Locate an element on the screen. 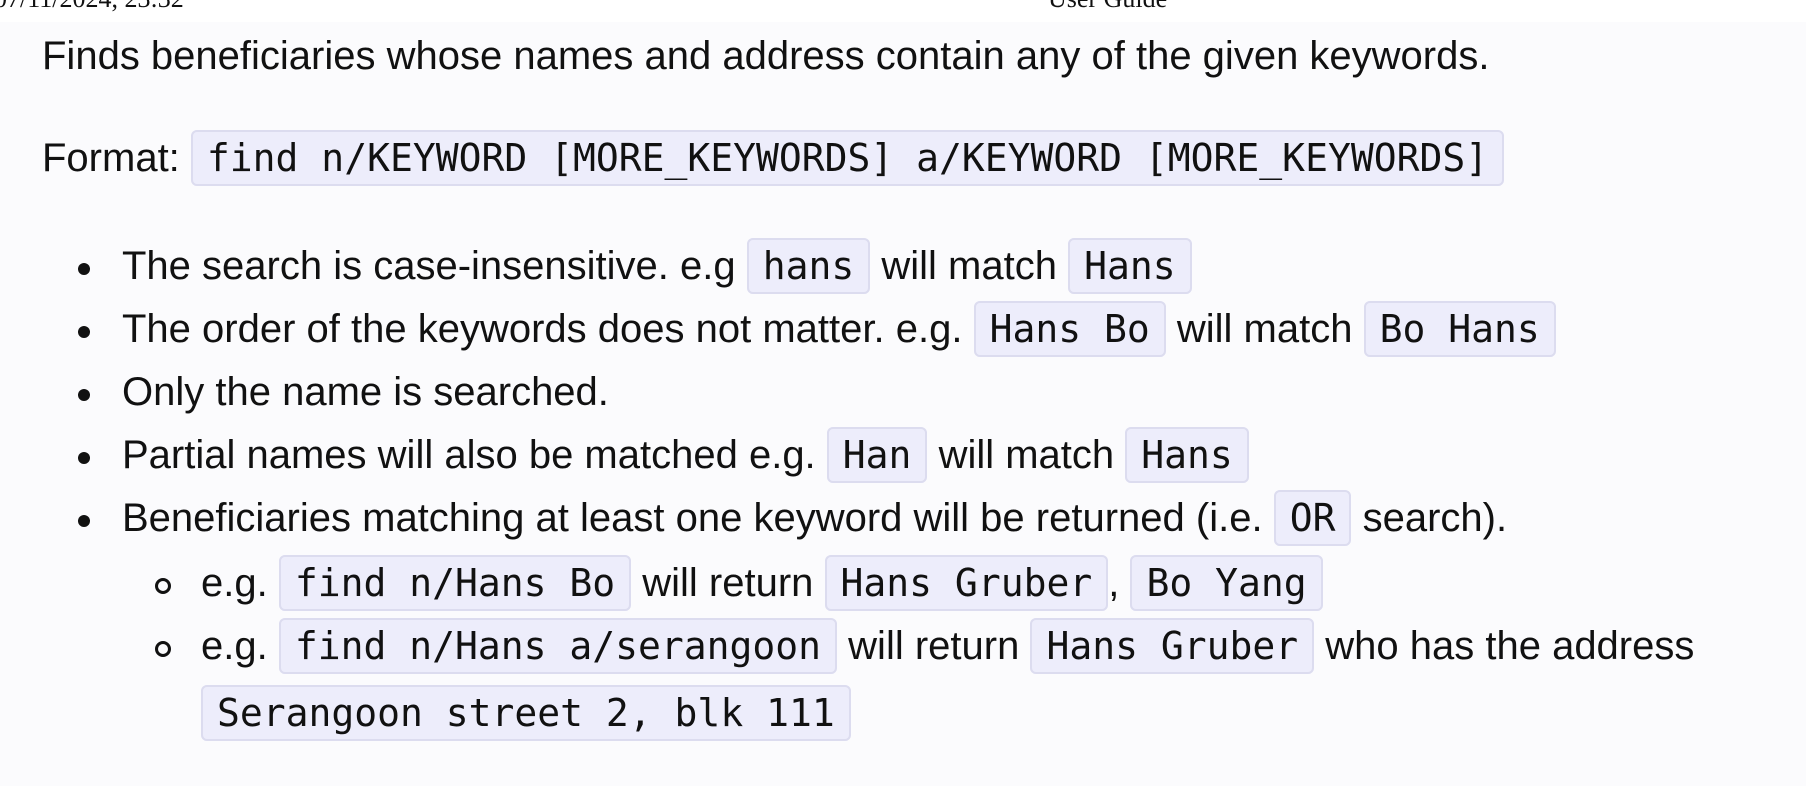 The image size is (1806, 786). format-label: Format: is located at coordinates (111, 158).